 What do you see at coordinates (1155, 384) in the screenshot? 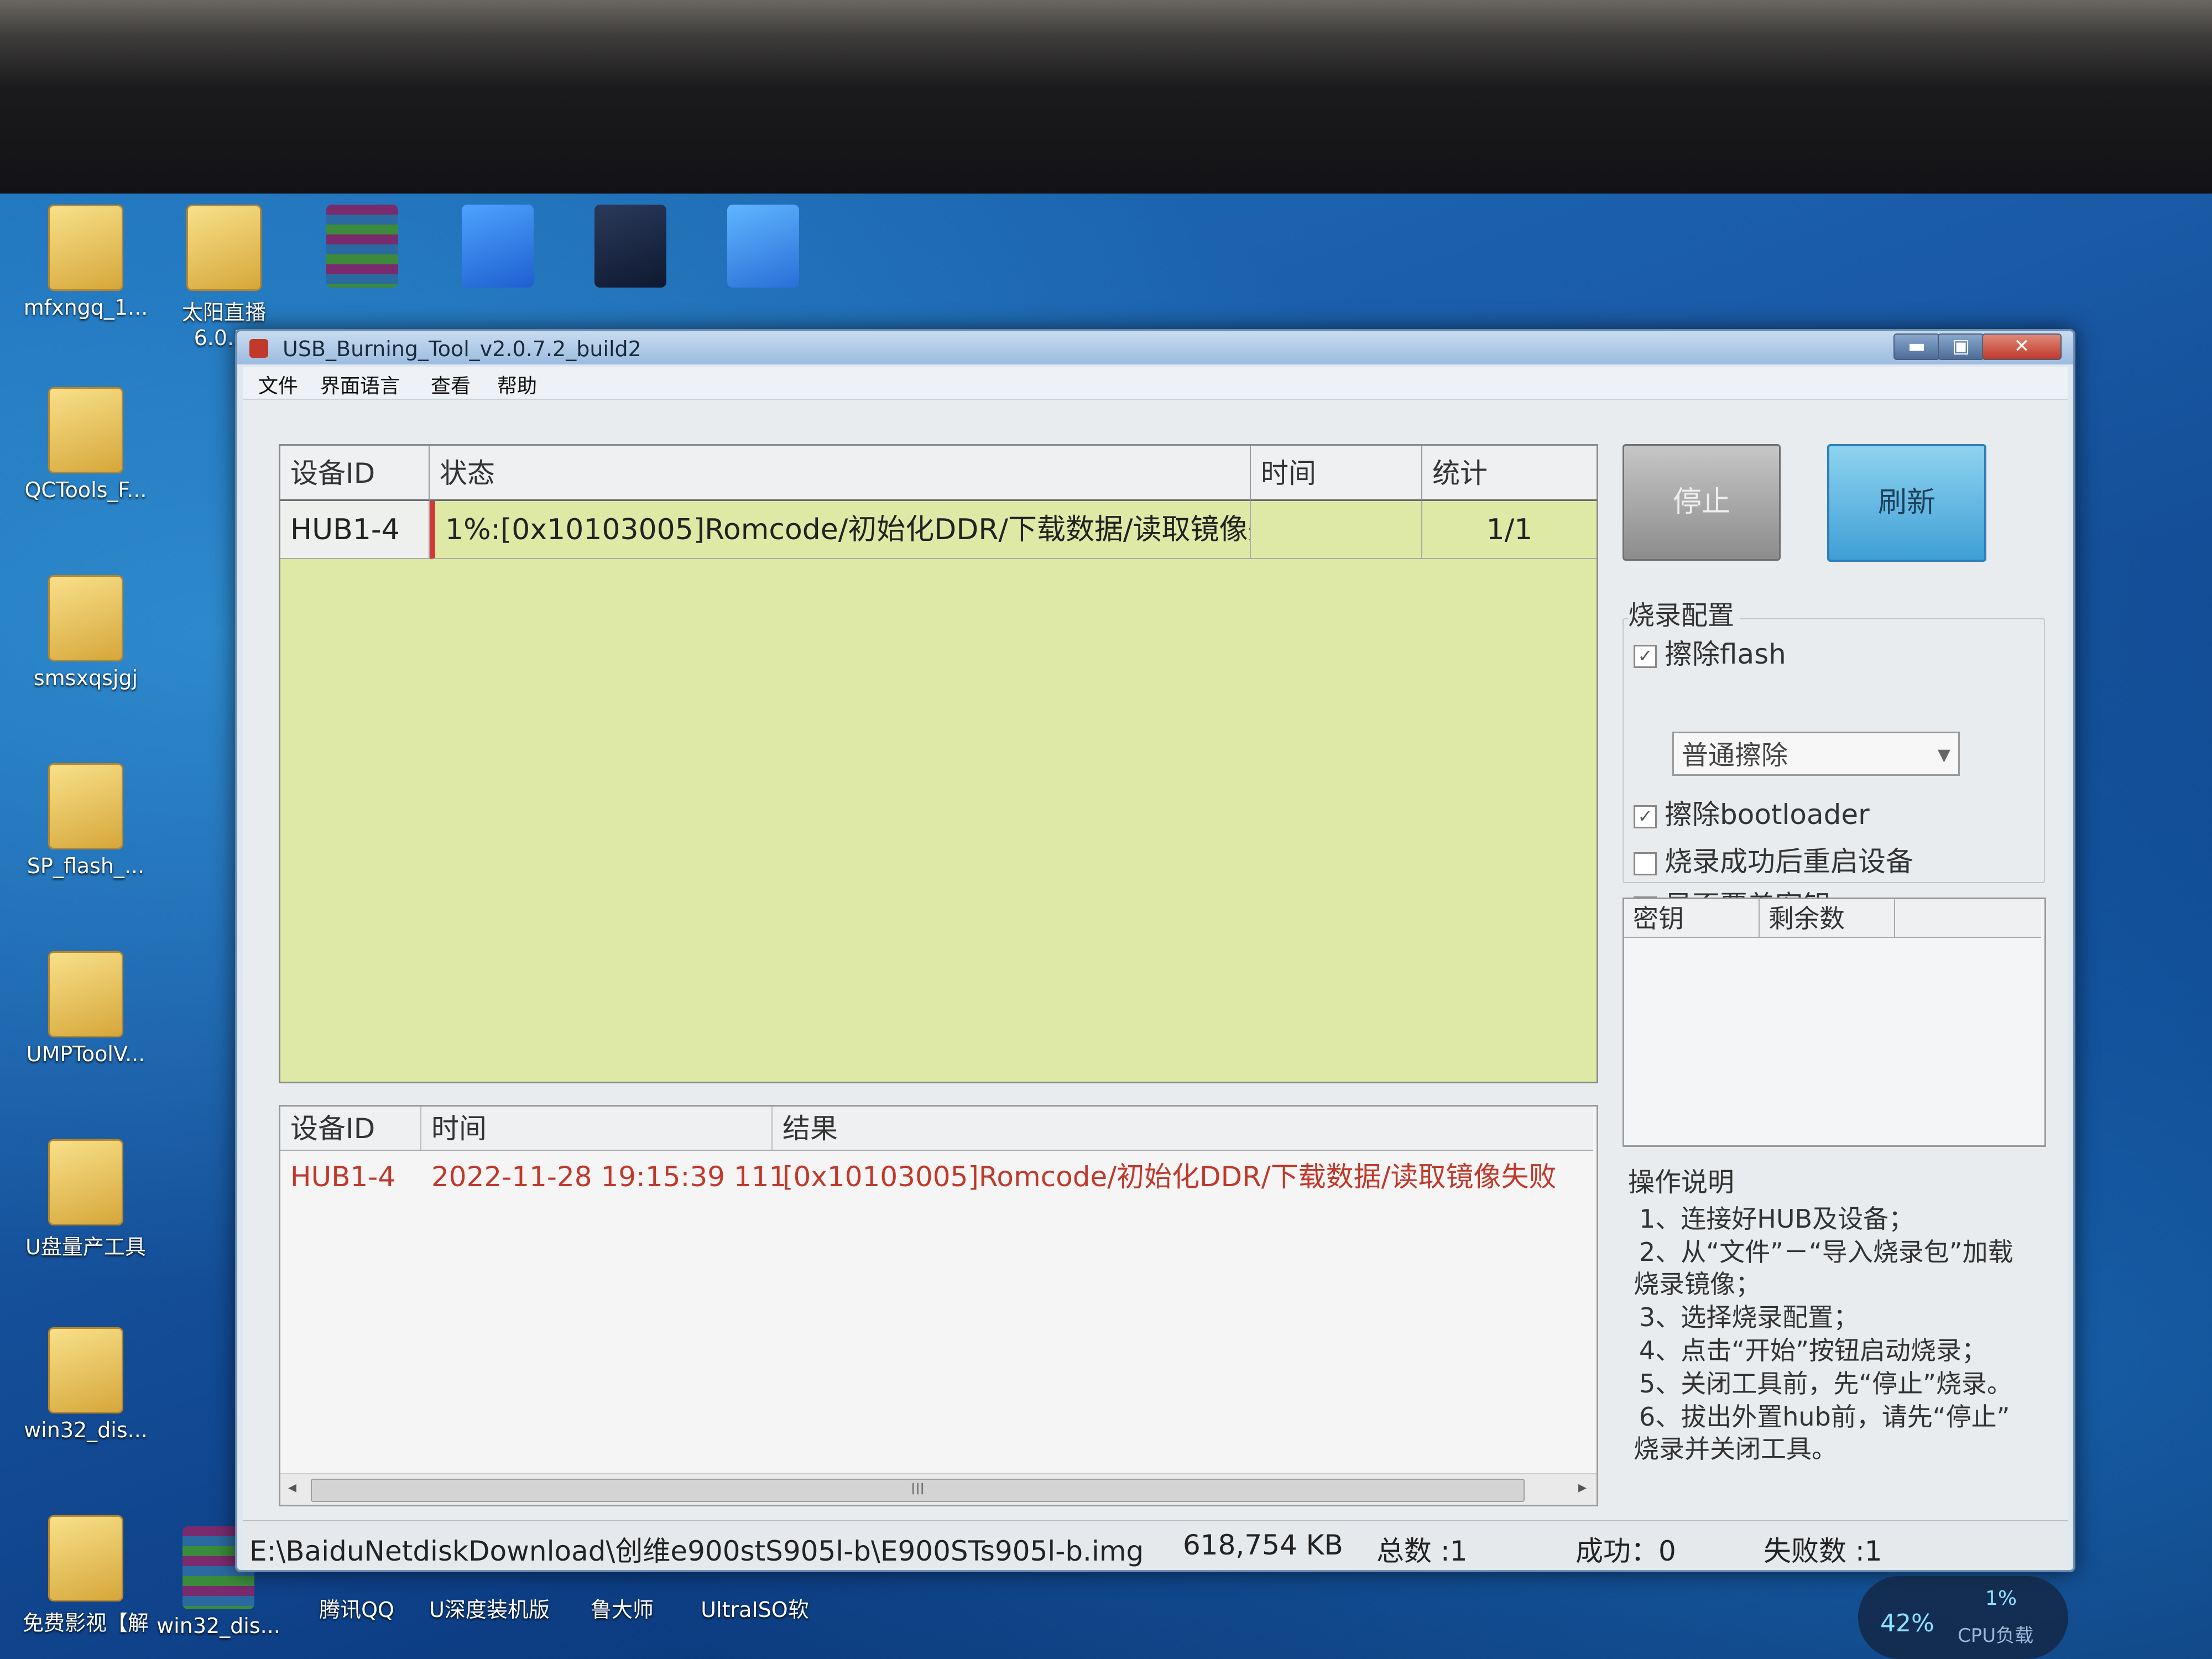
I see `menu-bar: 文件 界面语言 查看 帮助` at bounding box center [1155, 384].